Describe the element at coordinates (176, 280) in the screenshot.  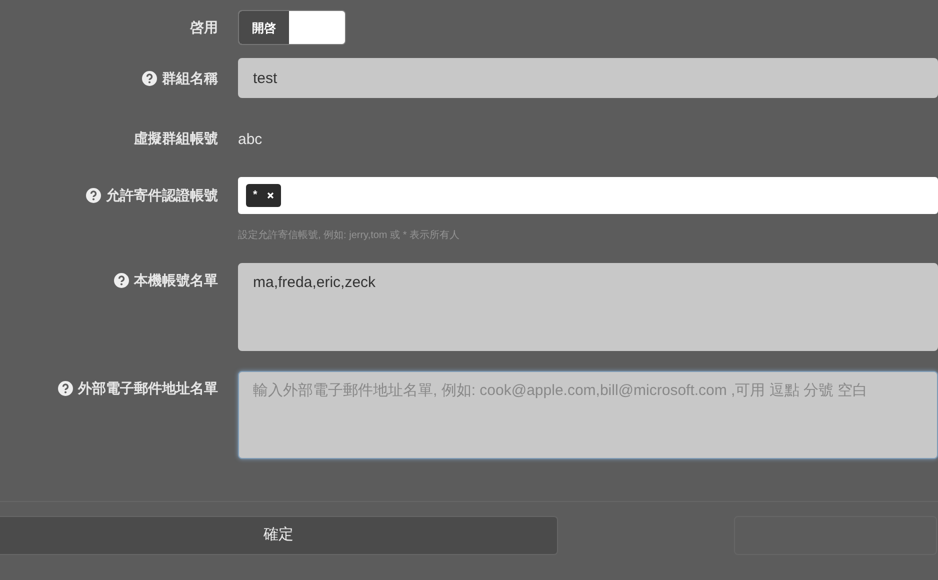
I see `field-label: 本機帳號名單` at that location.